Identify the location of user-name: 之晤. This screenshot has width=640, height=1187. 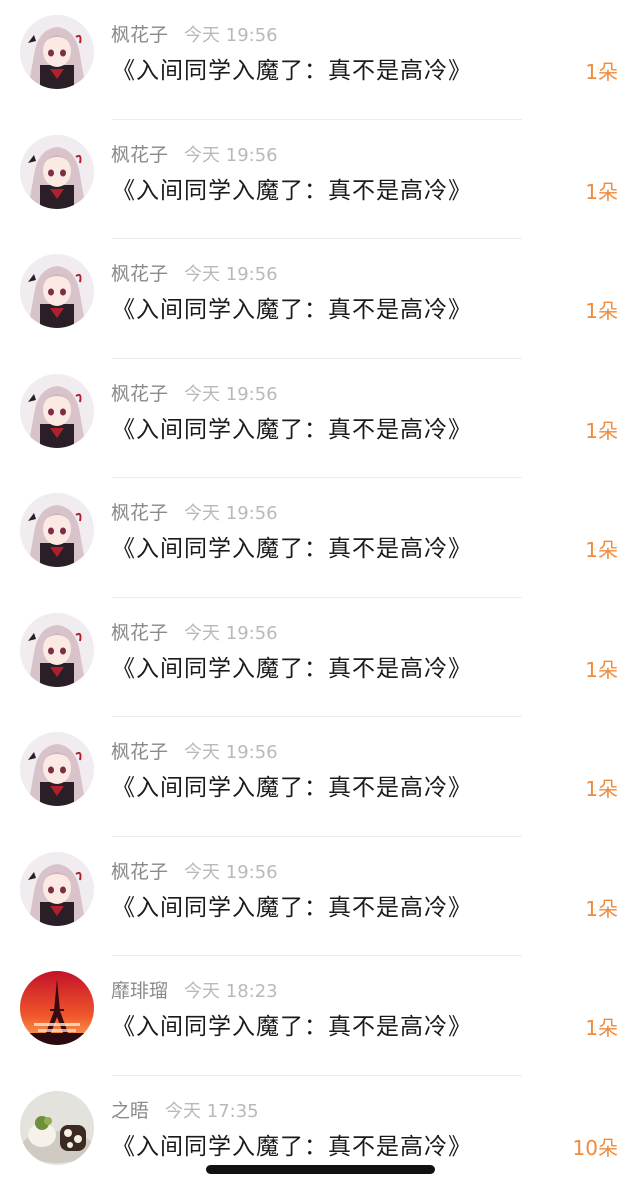
(130, 1111).